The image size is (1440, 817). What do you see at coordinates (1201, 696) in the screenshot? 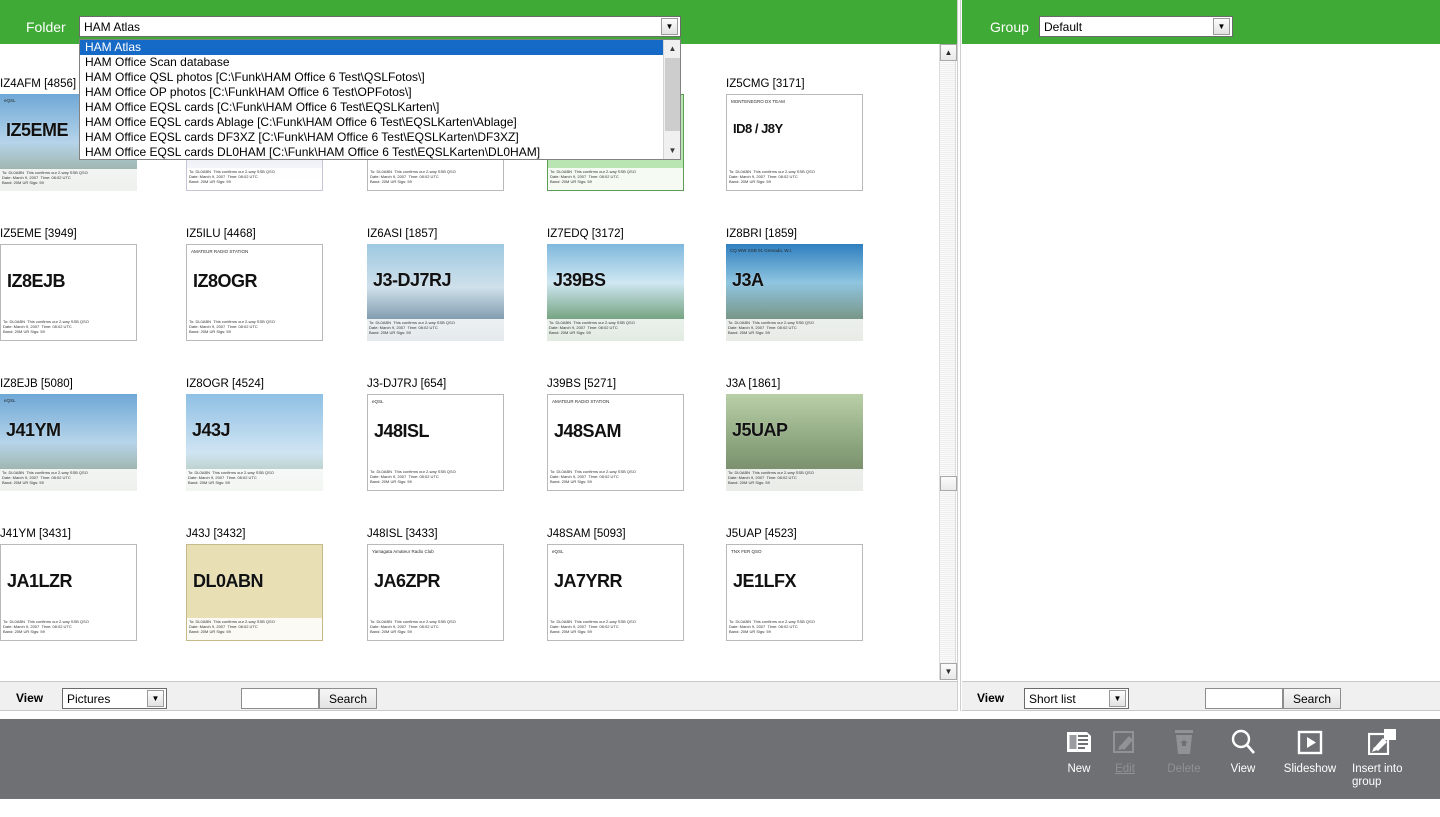
I see `right-view-toolbar: View Short list ▼ Search` at bounding box center [1201, 696].